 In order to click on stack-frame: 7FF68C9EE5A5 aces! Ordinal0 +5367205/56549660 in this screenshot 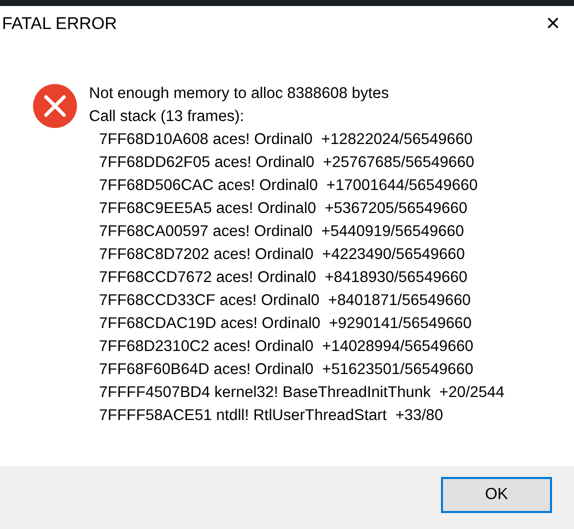, I will do `click(296, 208)`.